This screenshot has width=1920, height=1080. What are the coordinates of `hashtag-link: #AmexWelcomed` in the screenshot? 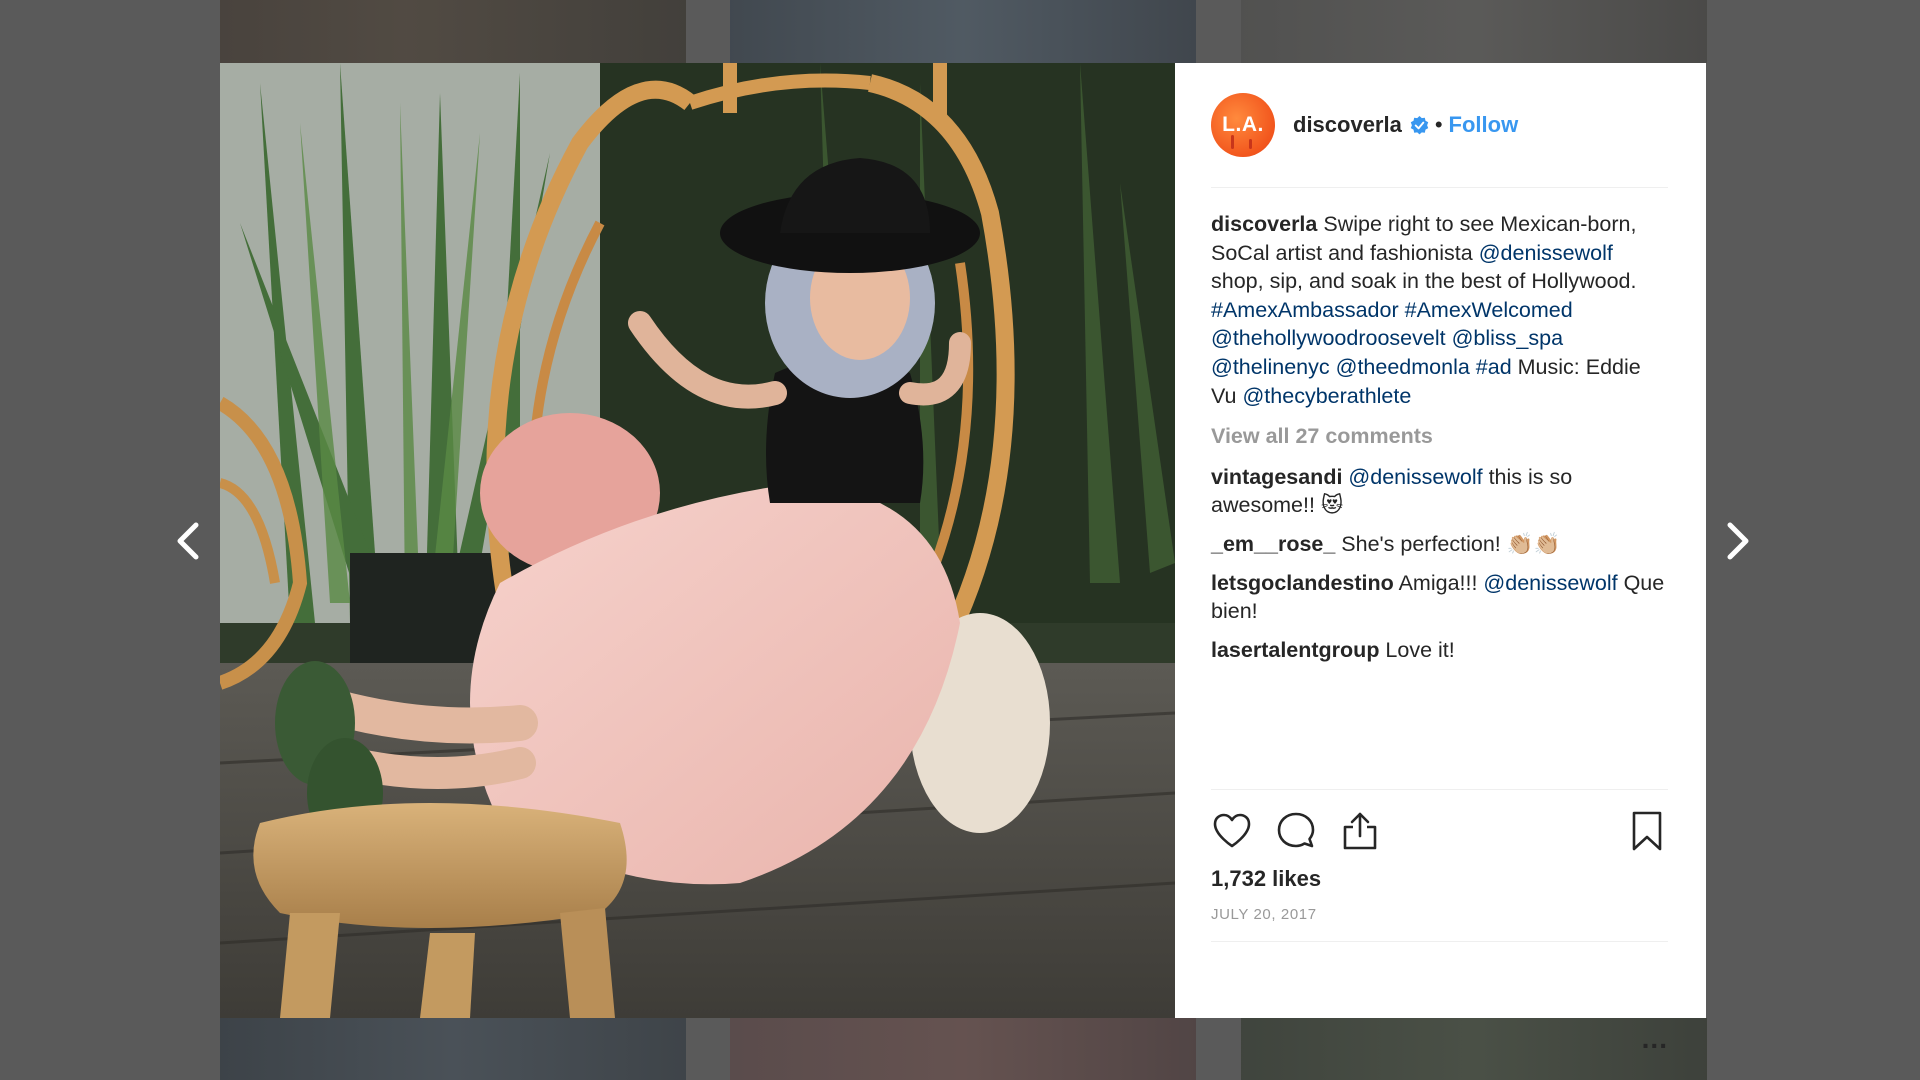 It's located at (1489, 310).